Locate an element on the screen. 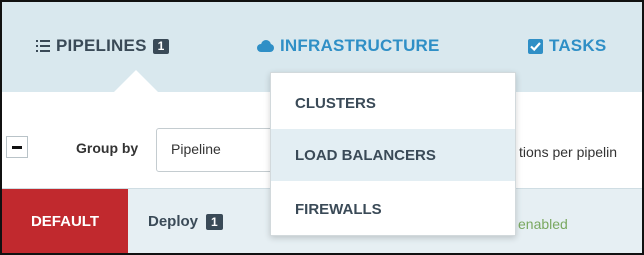 The height and width of the screenshot is (255, 644). executions-per-pipeline-label: tions per pipelin is located at coordinates (568, 152).